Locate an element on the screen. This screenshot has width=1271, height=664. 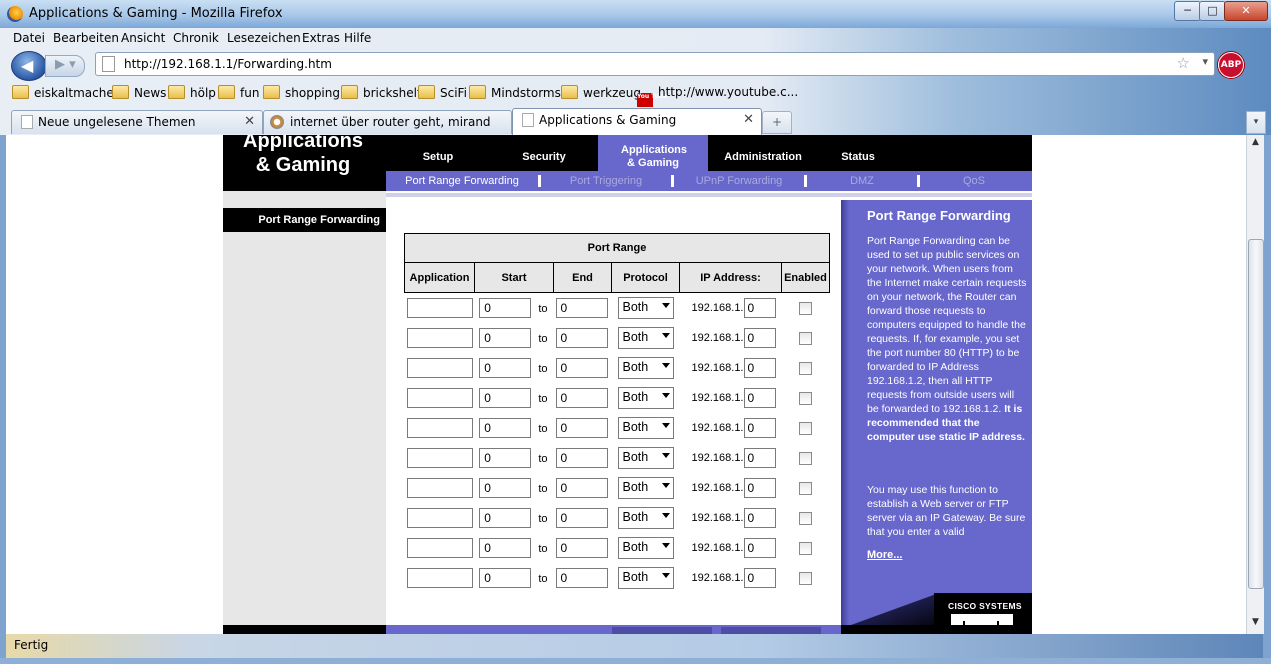
back-button: ◀ is located at coordinates (29, 66).